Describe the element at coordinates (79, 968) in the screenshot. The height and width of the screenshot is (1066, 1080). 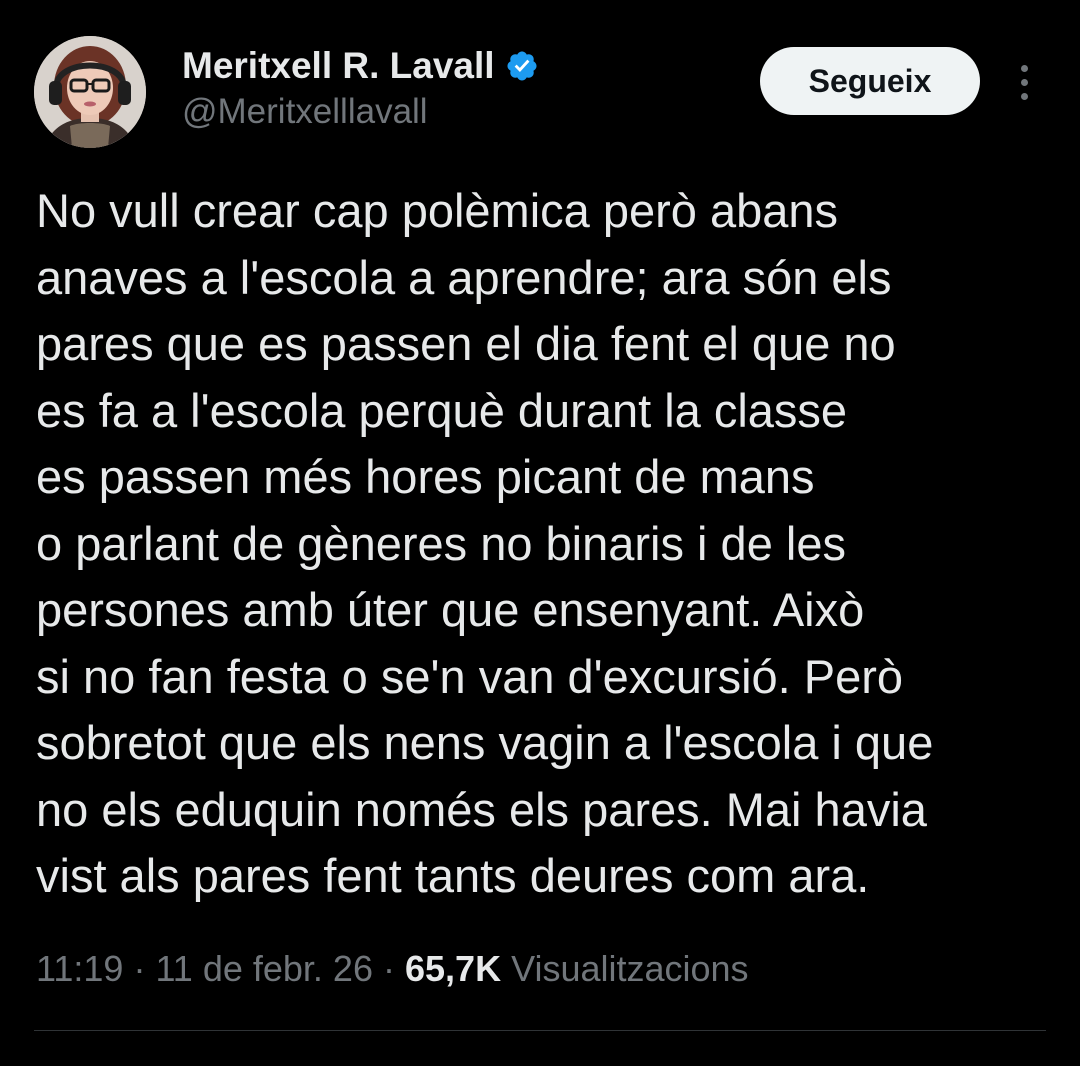
I see `tweet-time: 11:19` at that location.